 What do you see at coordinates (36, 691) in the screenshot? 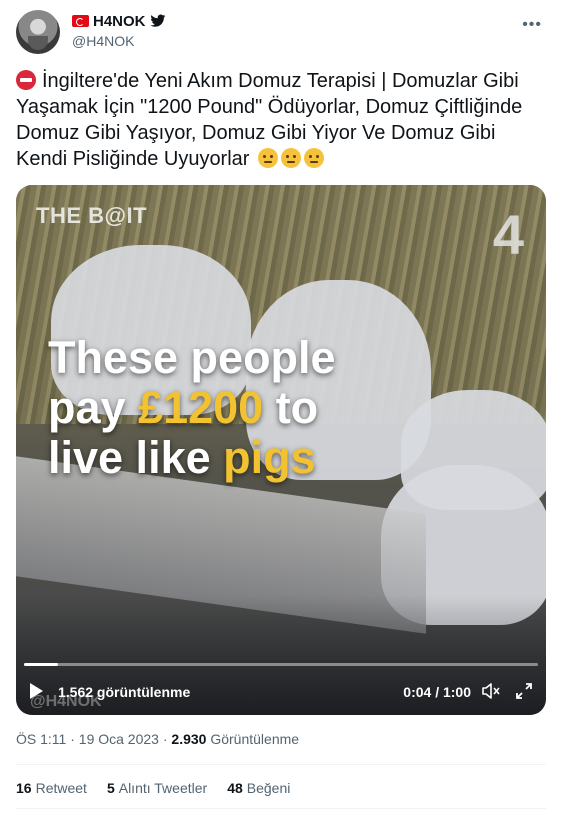
I see `play-icon` at bounding box center [36, 691].